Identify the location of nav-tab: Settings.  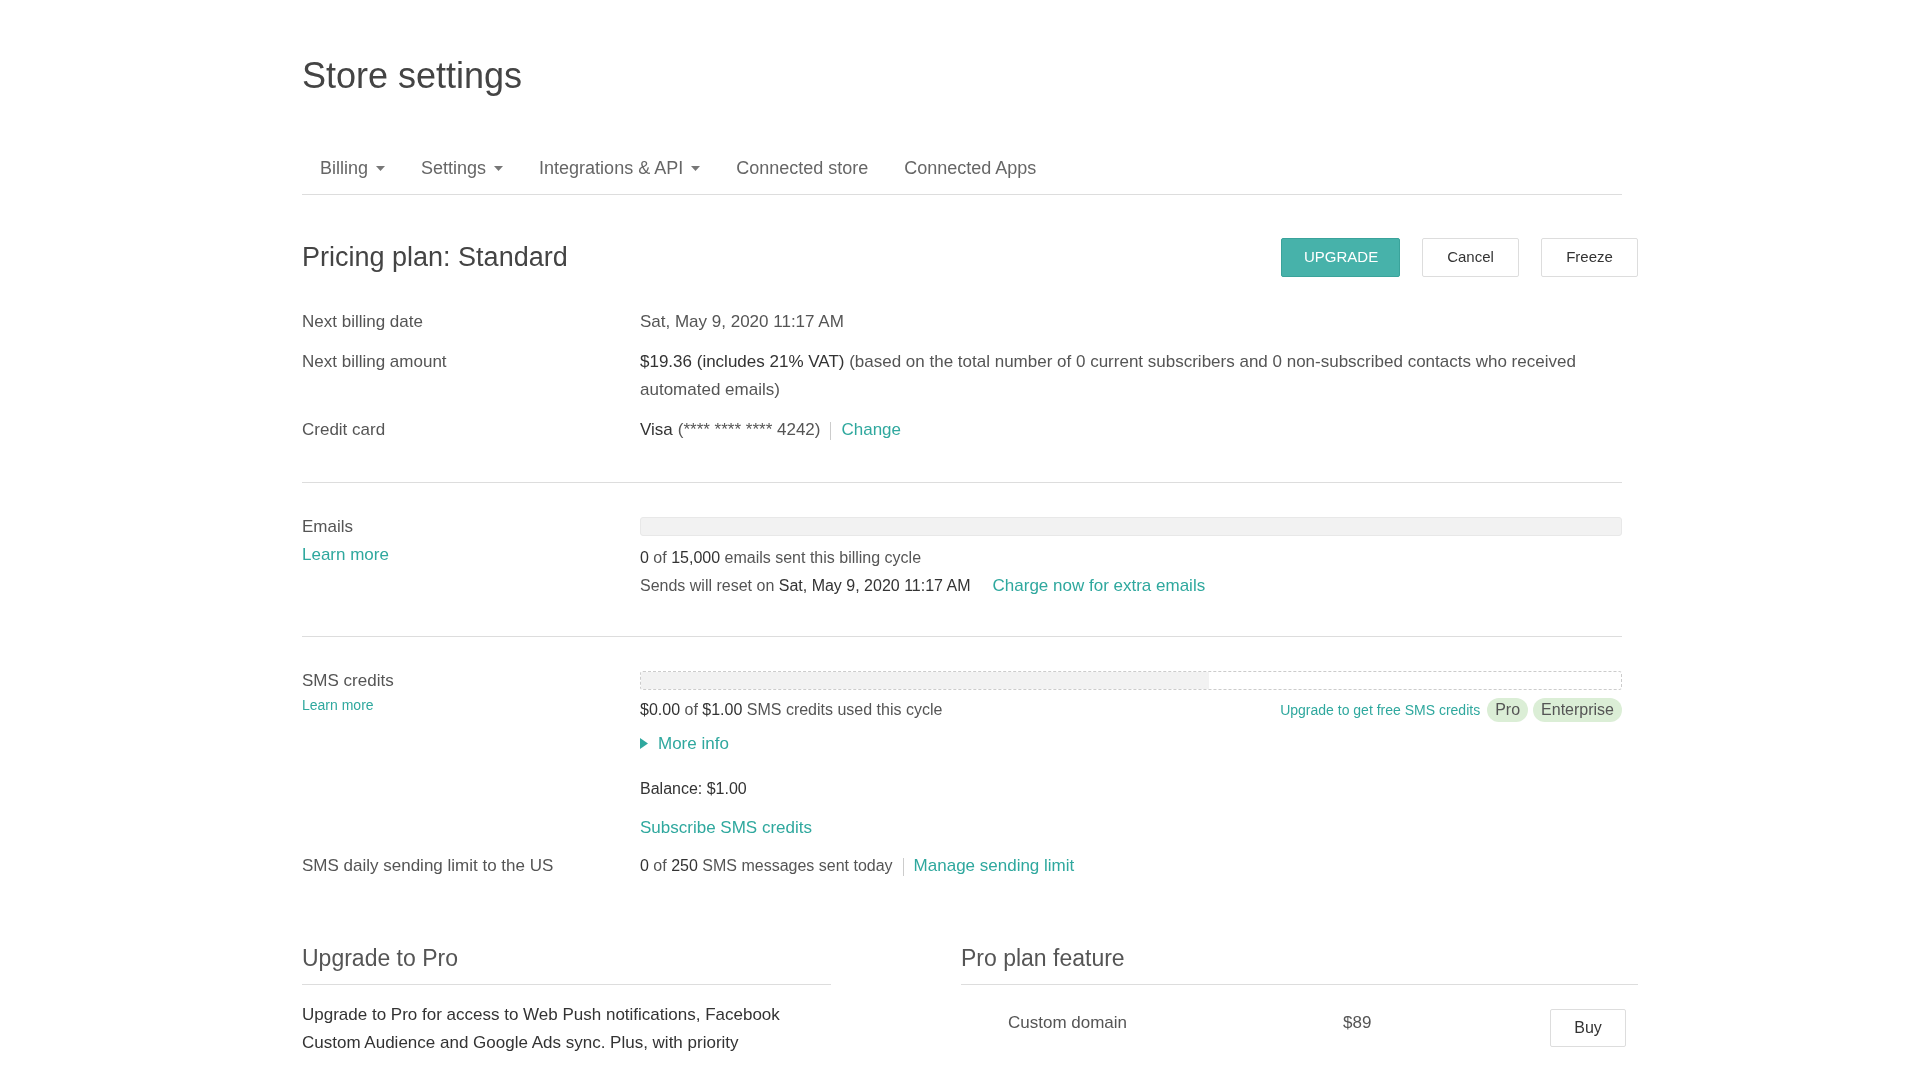
(462, 168).